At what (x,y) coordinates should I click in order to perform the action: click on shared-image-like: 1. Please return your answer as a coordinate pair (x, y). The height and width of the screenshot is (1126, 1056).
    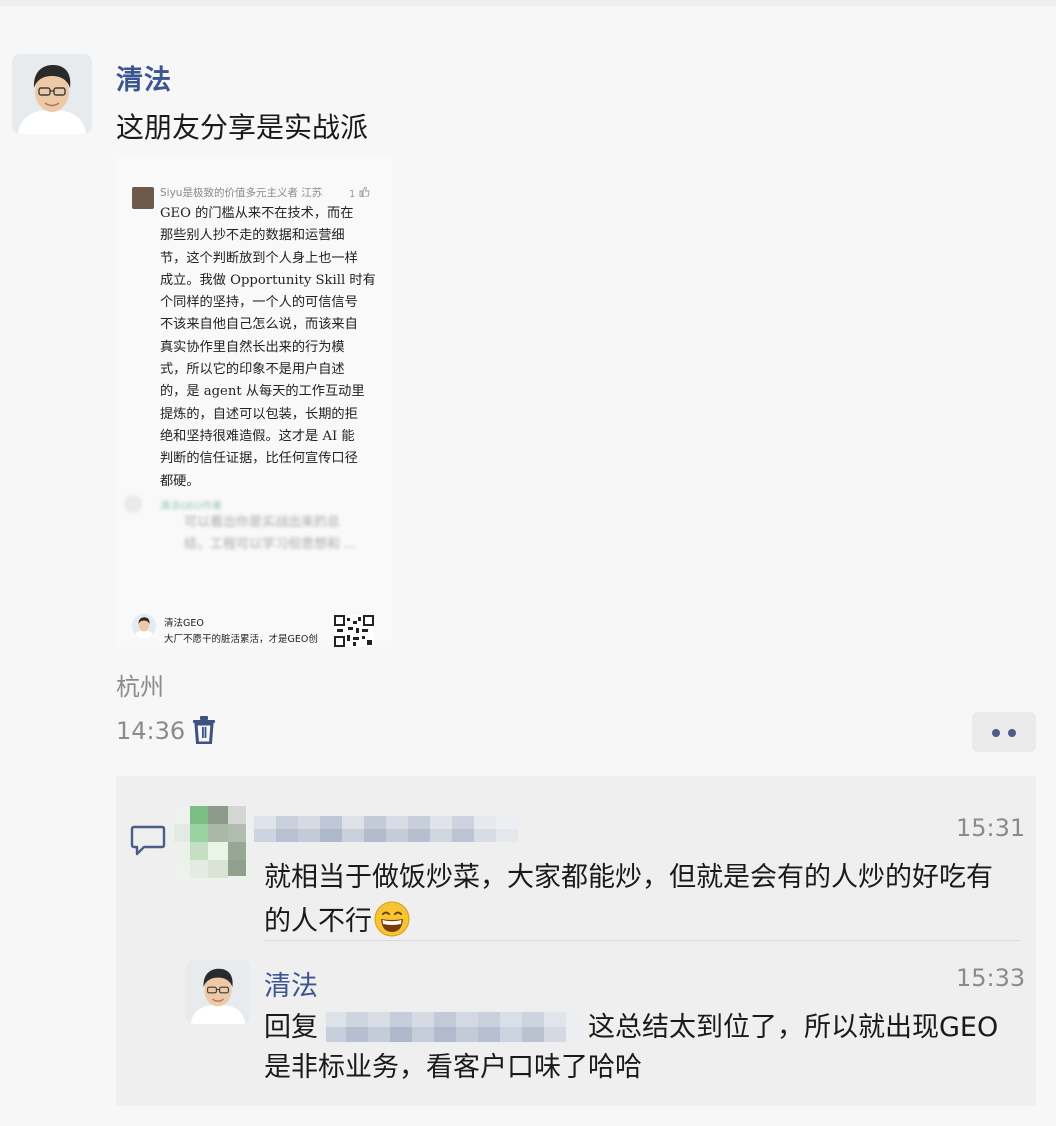
    Looking at the image, I should click on (359, 193).